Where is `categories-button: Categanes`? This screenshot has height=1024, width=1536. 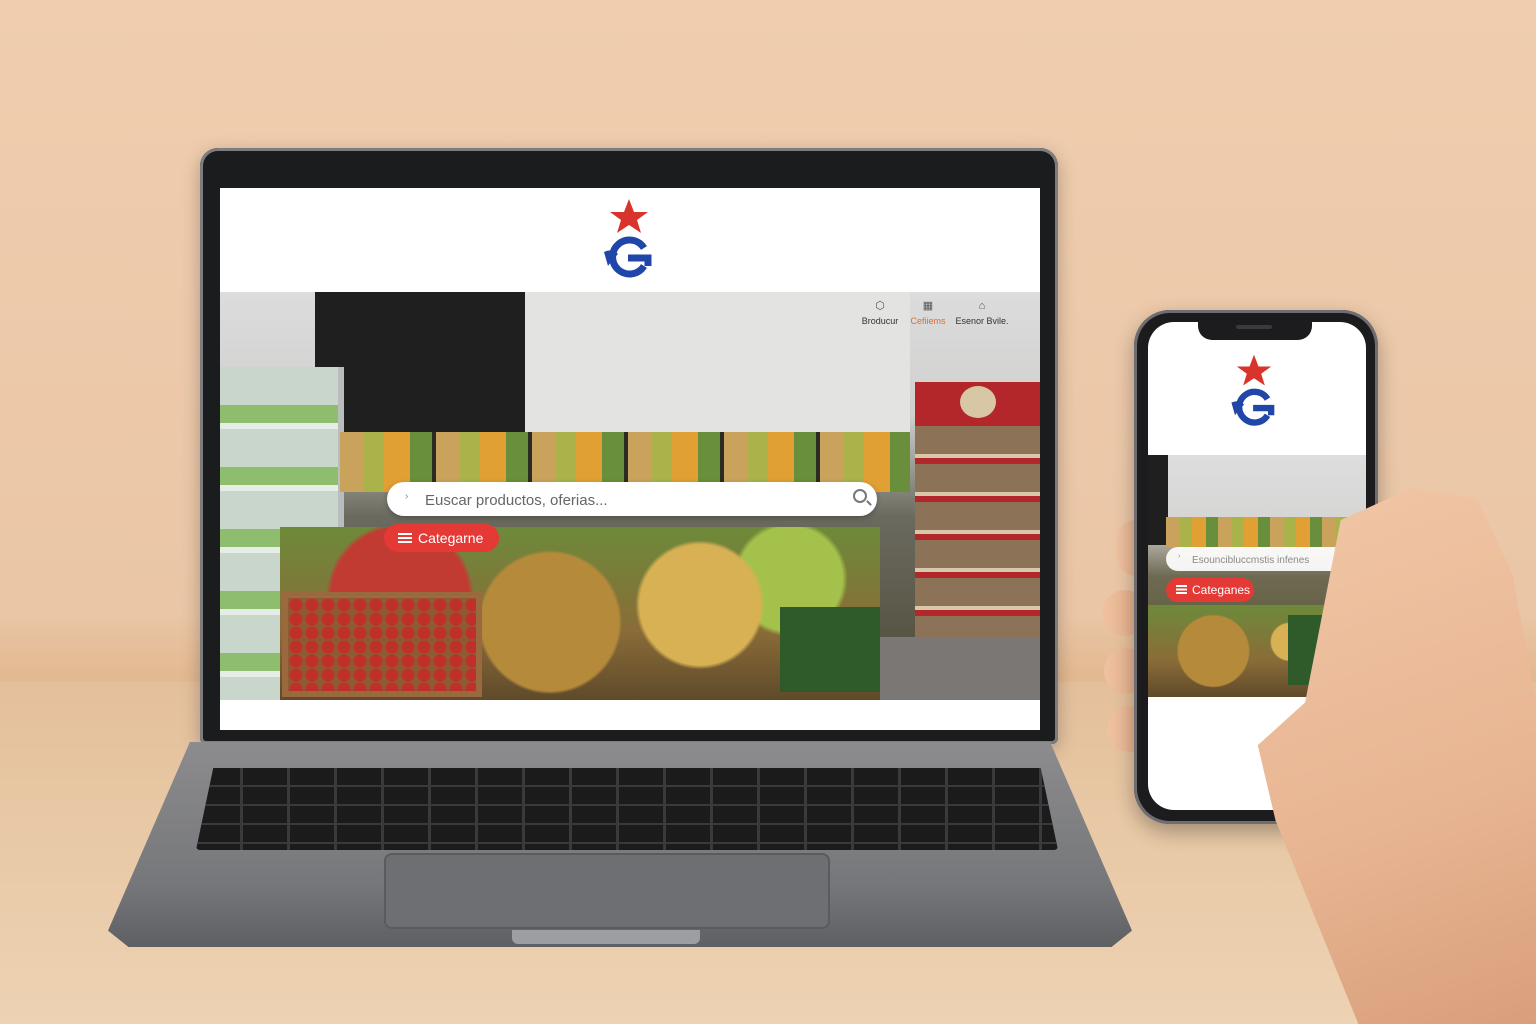
categories-button: Categanes is located at coordinates (1210, 590).